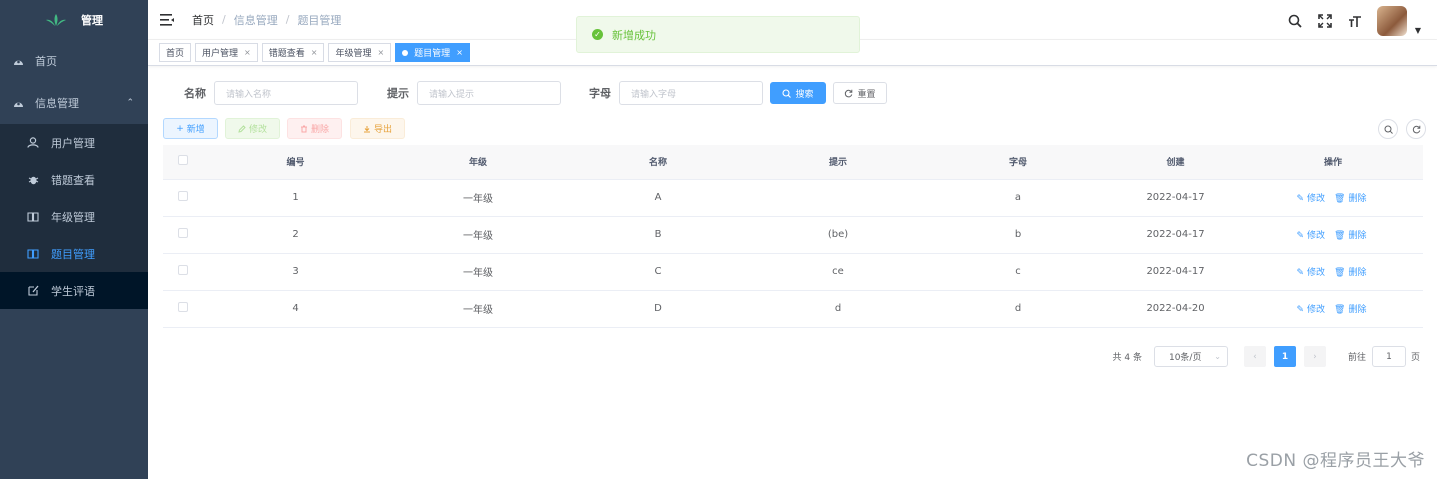  What do you see at coordinates (314, 128) in the screenshot?
I see `delete-button: 删除` at bounding box center [314, 128].